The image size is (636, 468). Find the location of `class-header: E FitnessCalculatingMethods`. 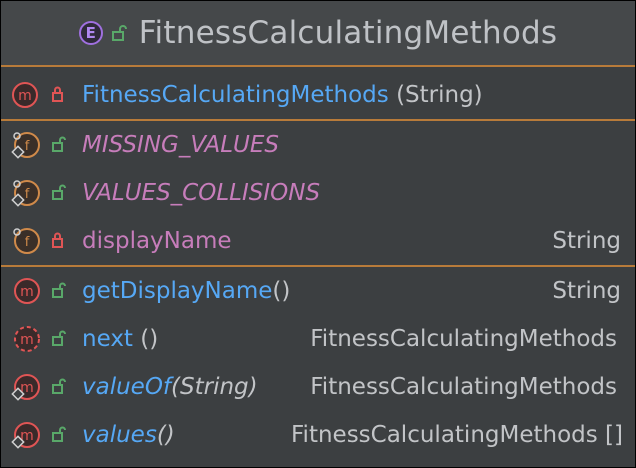

class-header: E FitnessCalculatingMethods is located at coordinates (318, 33).